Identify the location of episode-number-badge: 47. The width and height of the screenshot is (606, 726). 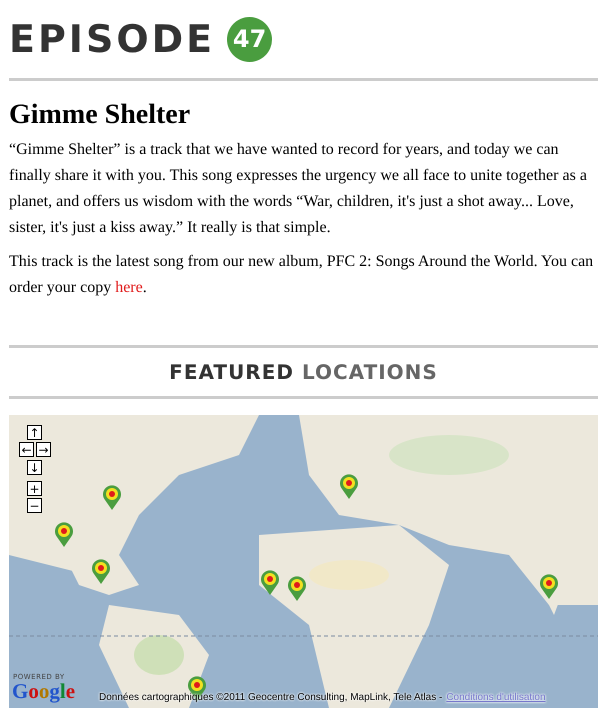
(249, 39).